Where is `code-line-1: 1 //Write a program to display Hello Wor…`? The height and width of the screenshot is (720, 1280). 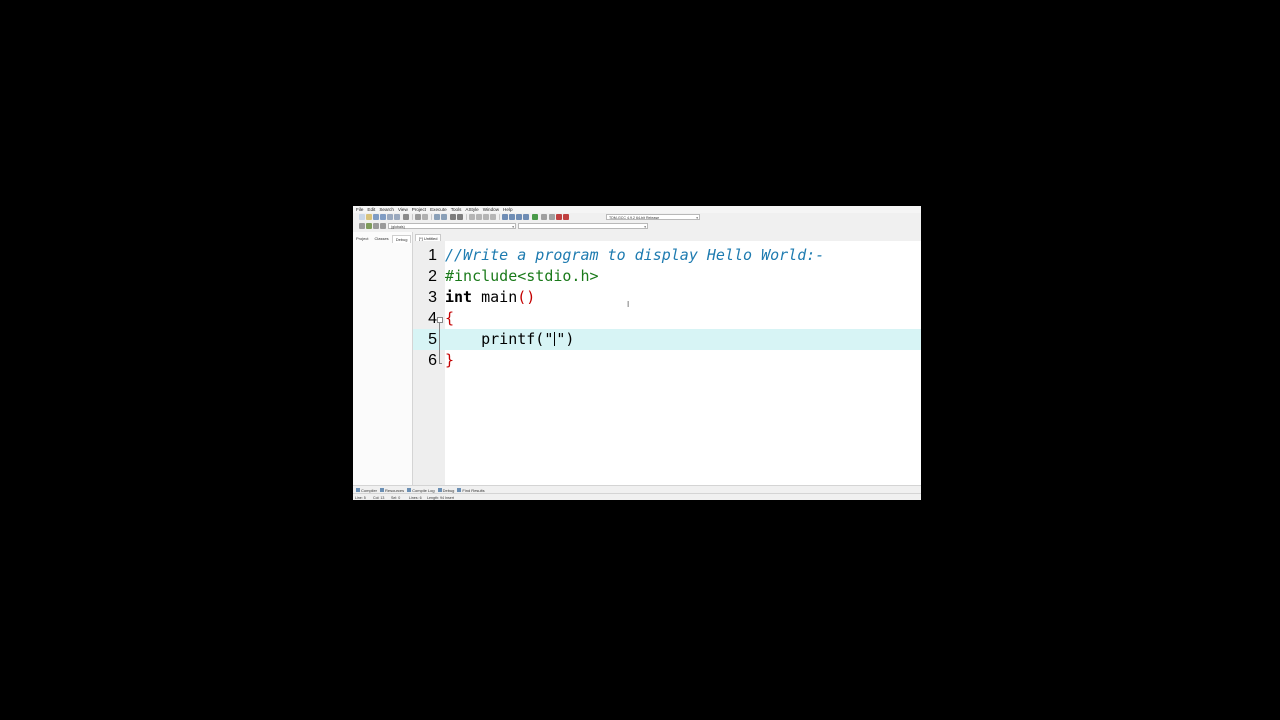 code-line-1: 1 //Write a program to display Hello Wor… is located at coordinates (667, 255).